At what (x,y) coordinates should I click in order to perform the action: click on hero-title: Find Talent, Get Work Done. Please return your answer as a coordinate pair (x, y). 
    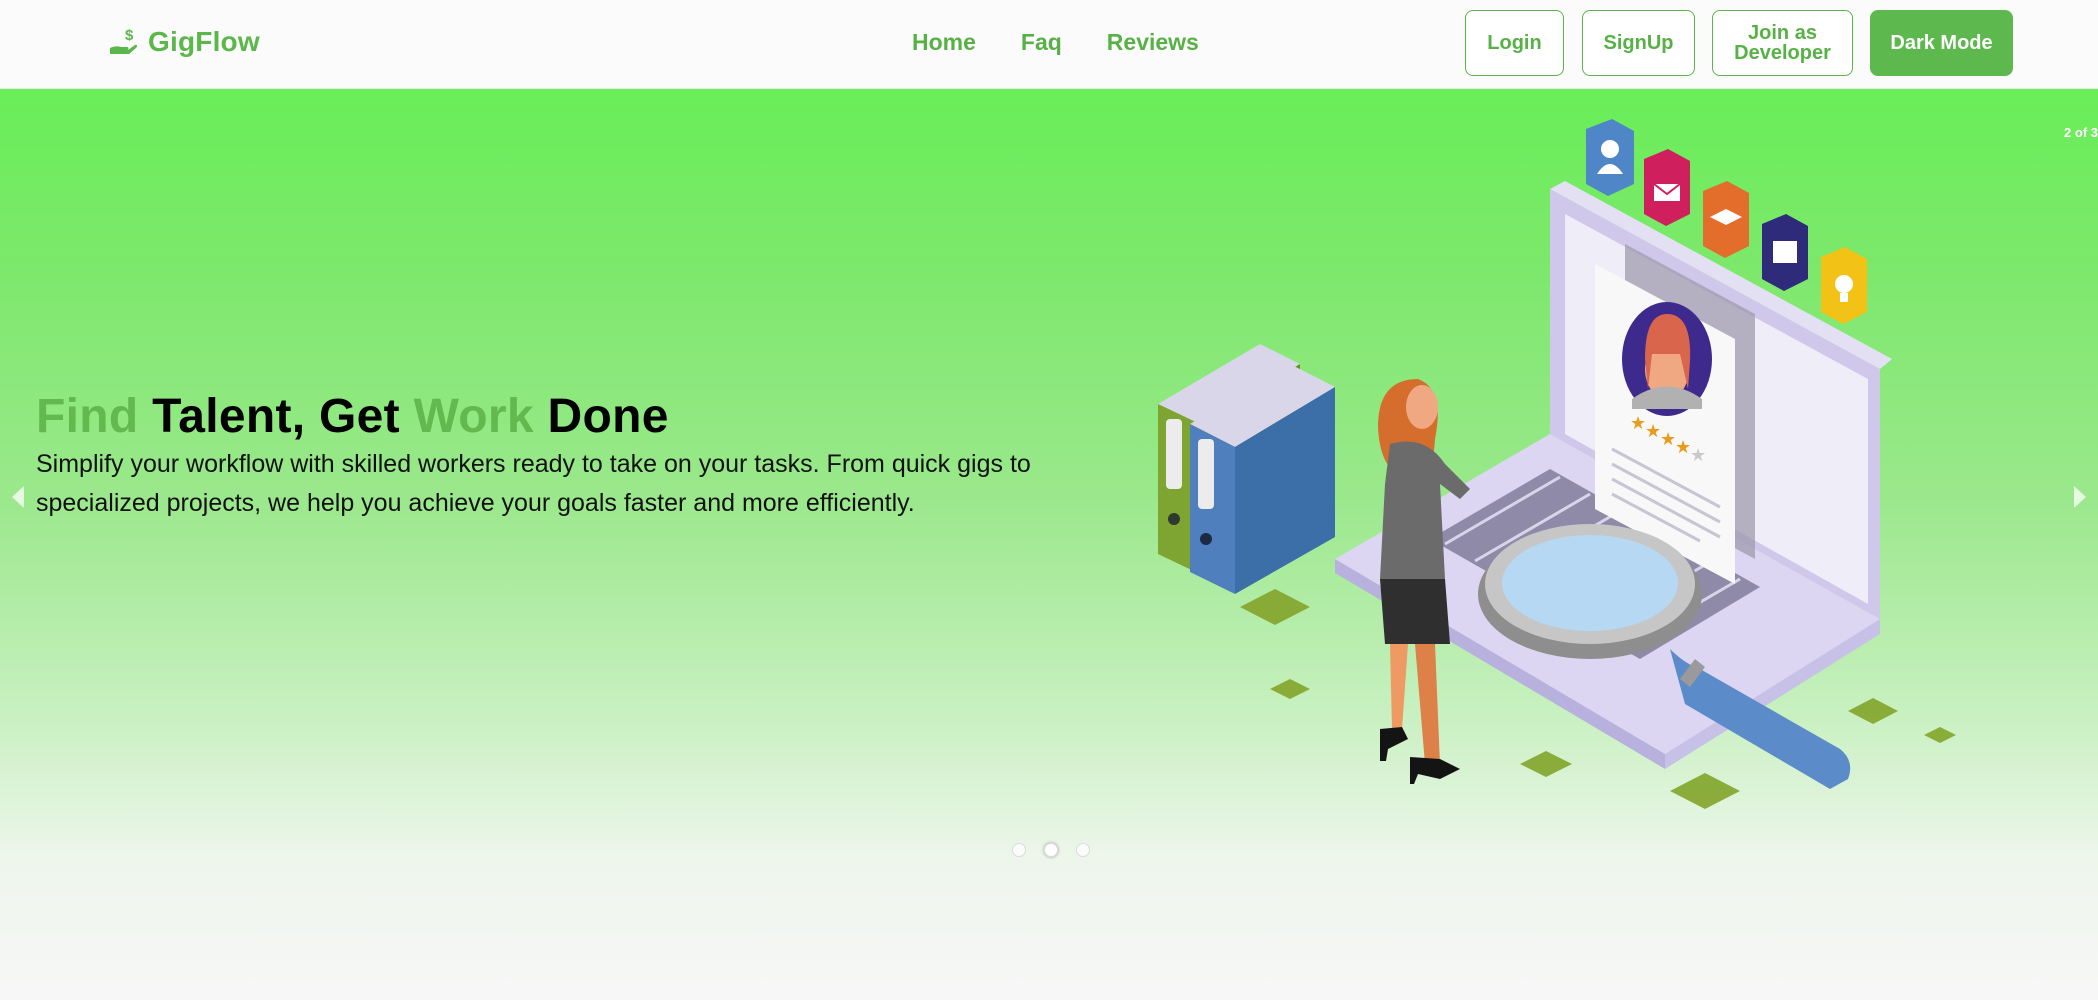
    Looking at the image, I should click on (352, 416).